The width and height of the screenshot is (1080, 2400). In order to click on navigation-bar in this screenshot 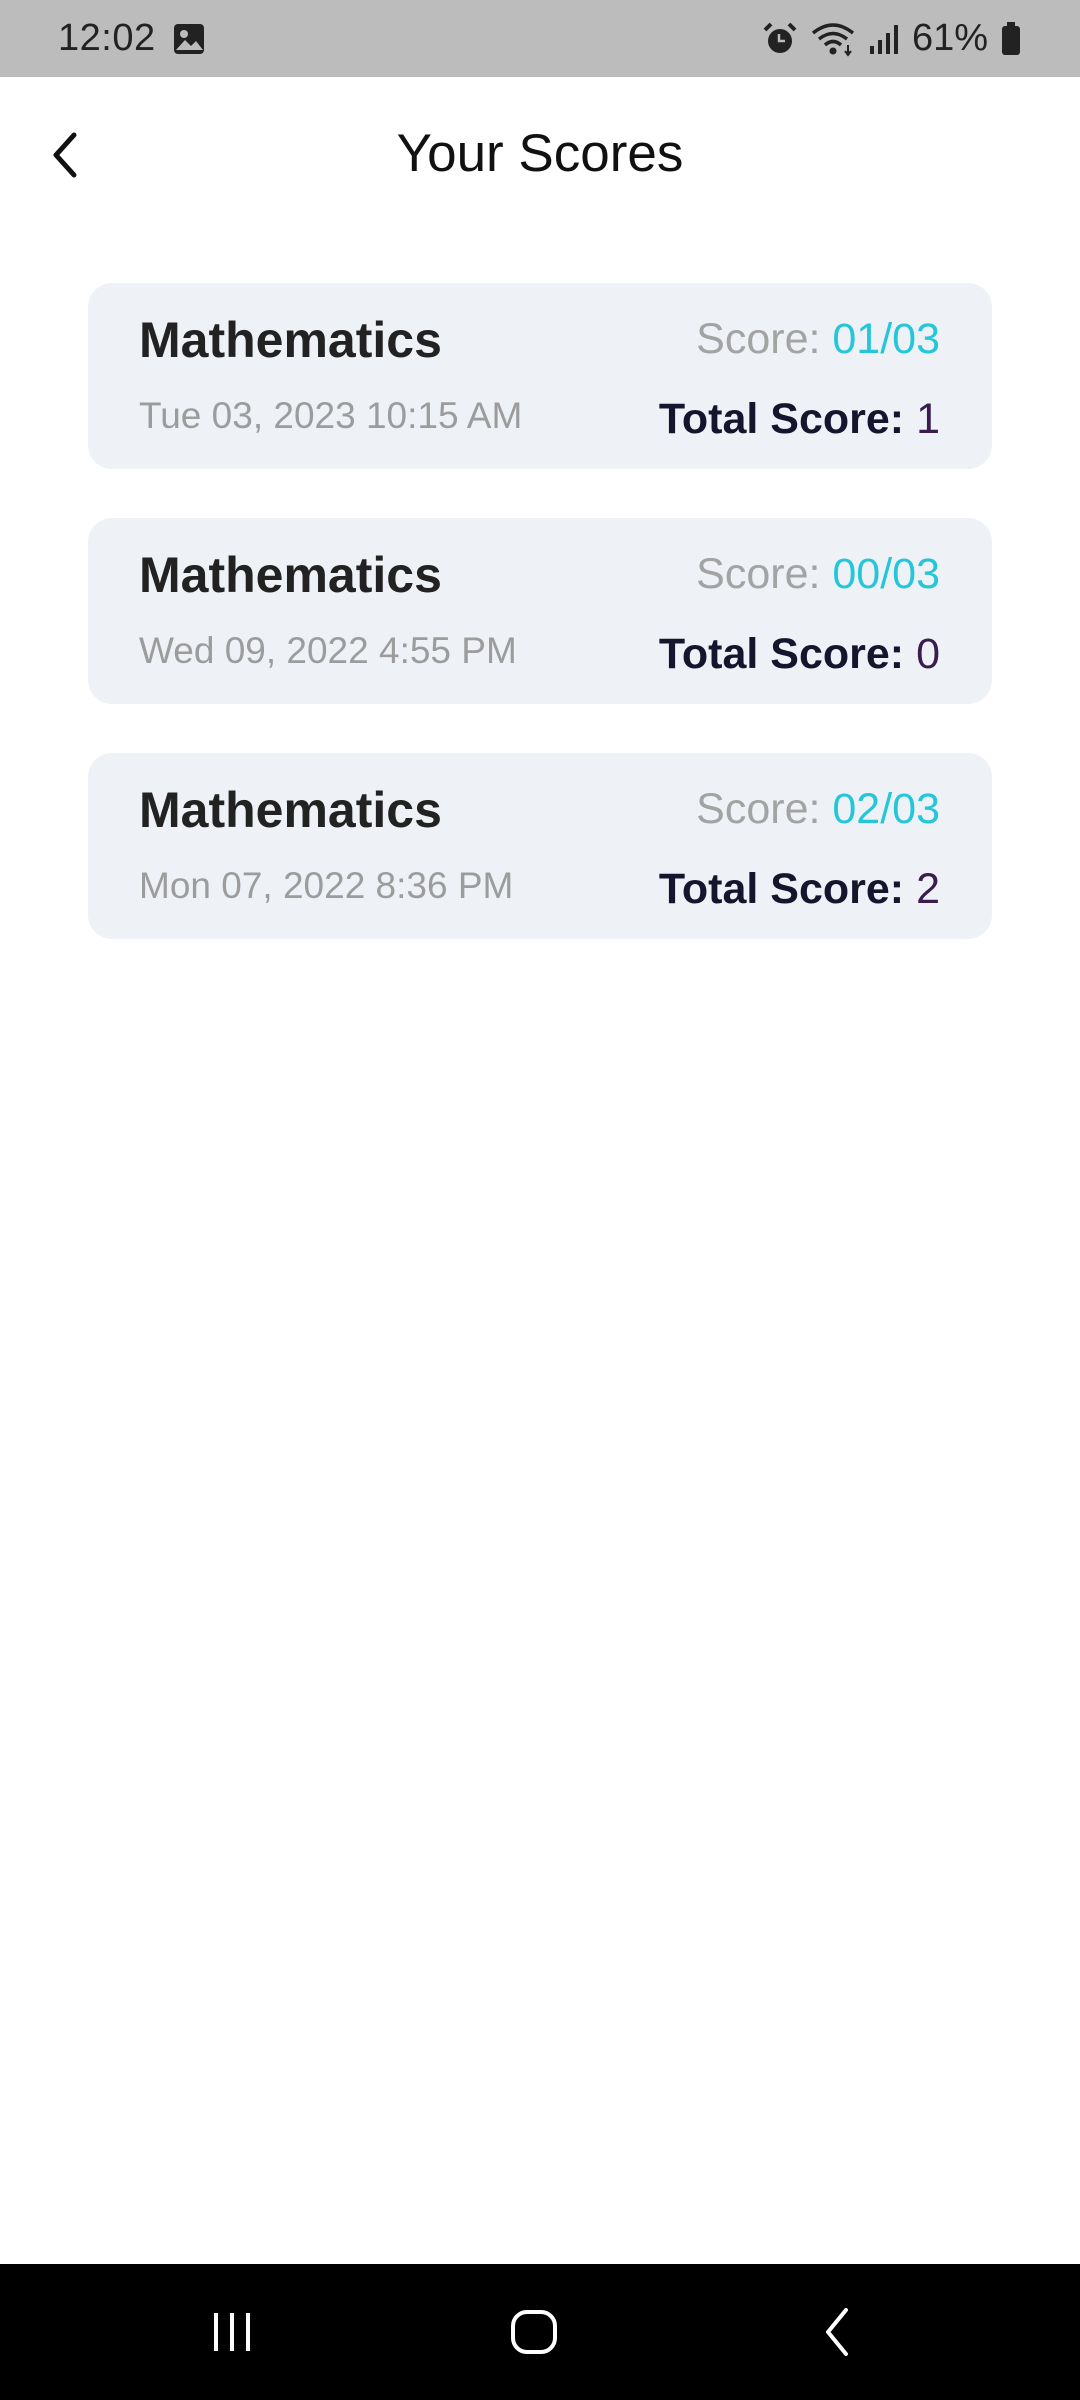, I will do `click(540, 2332)`.